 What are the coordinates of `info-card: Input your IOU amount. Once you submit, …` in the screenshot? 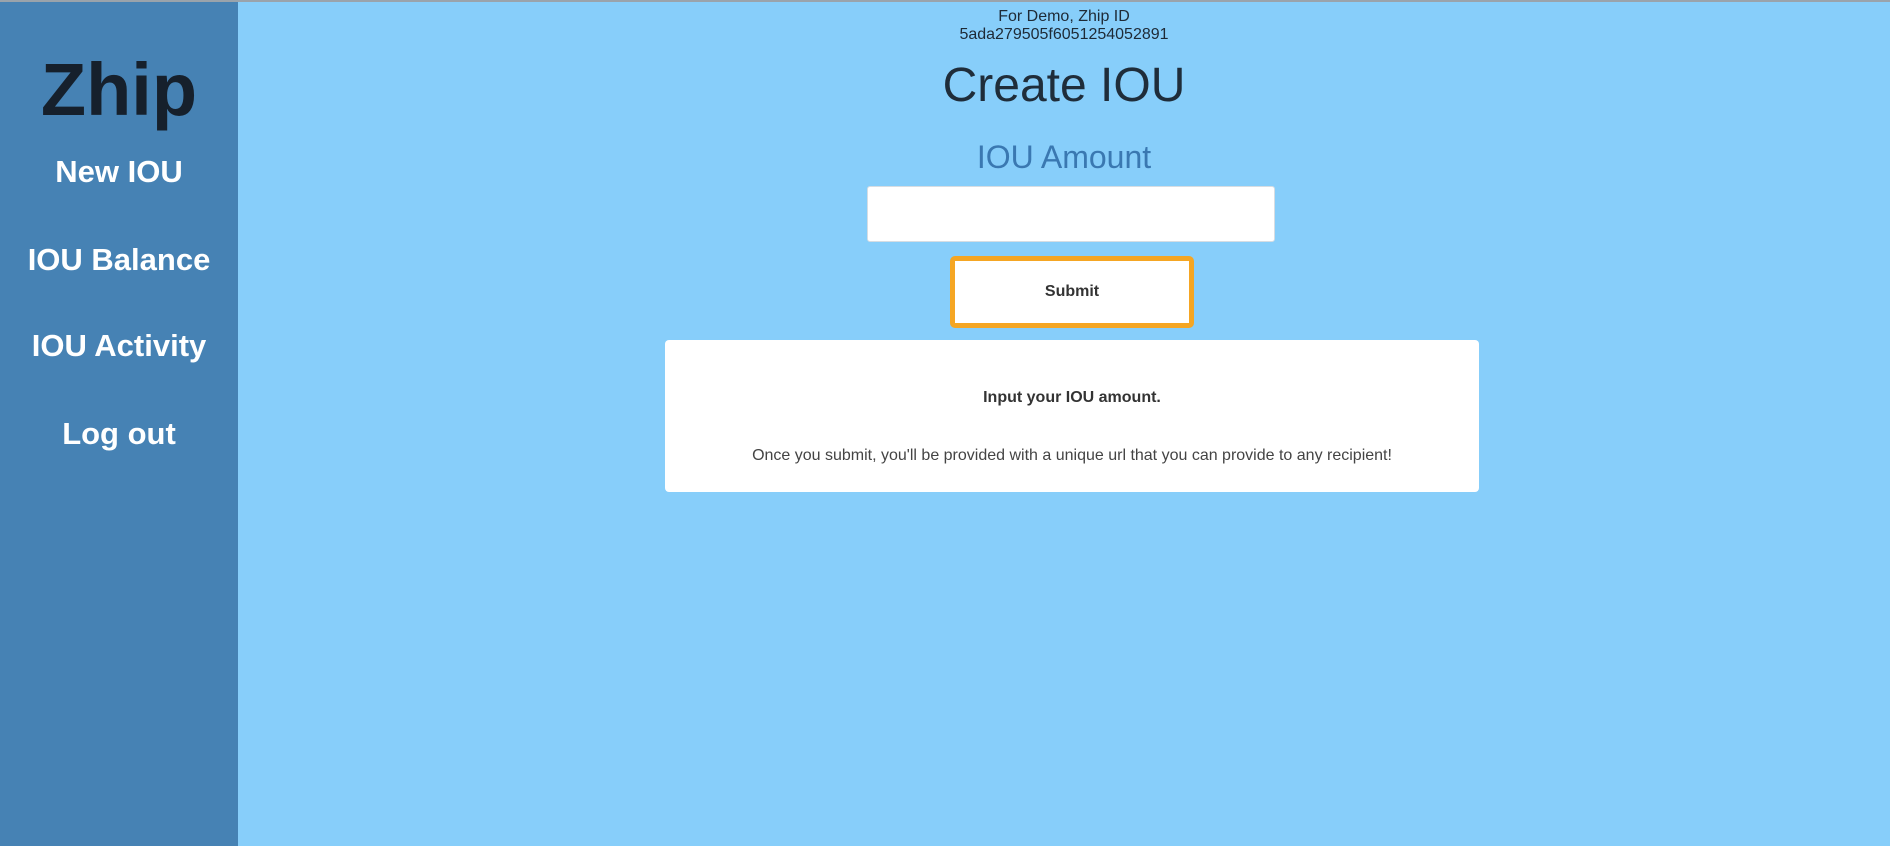 It's located at (1072, 416).